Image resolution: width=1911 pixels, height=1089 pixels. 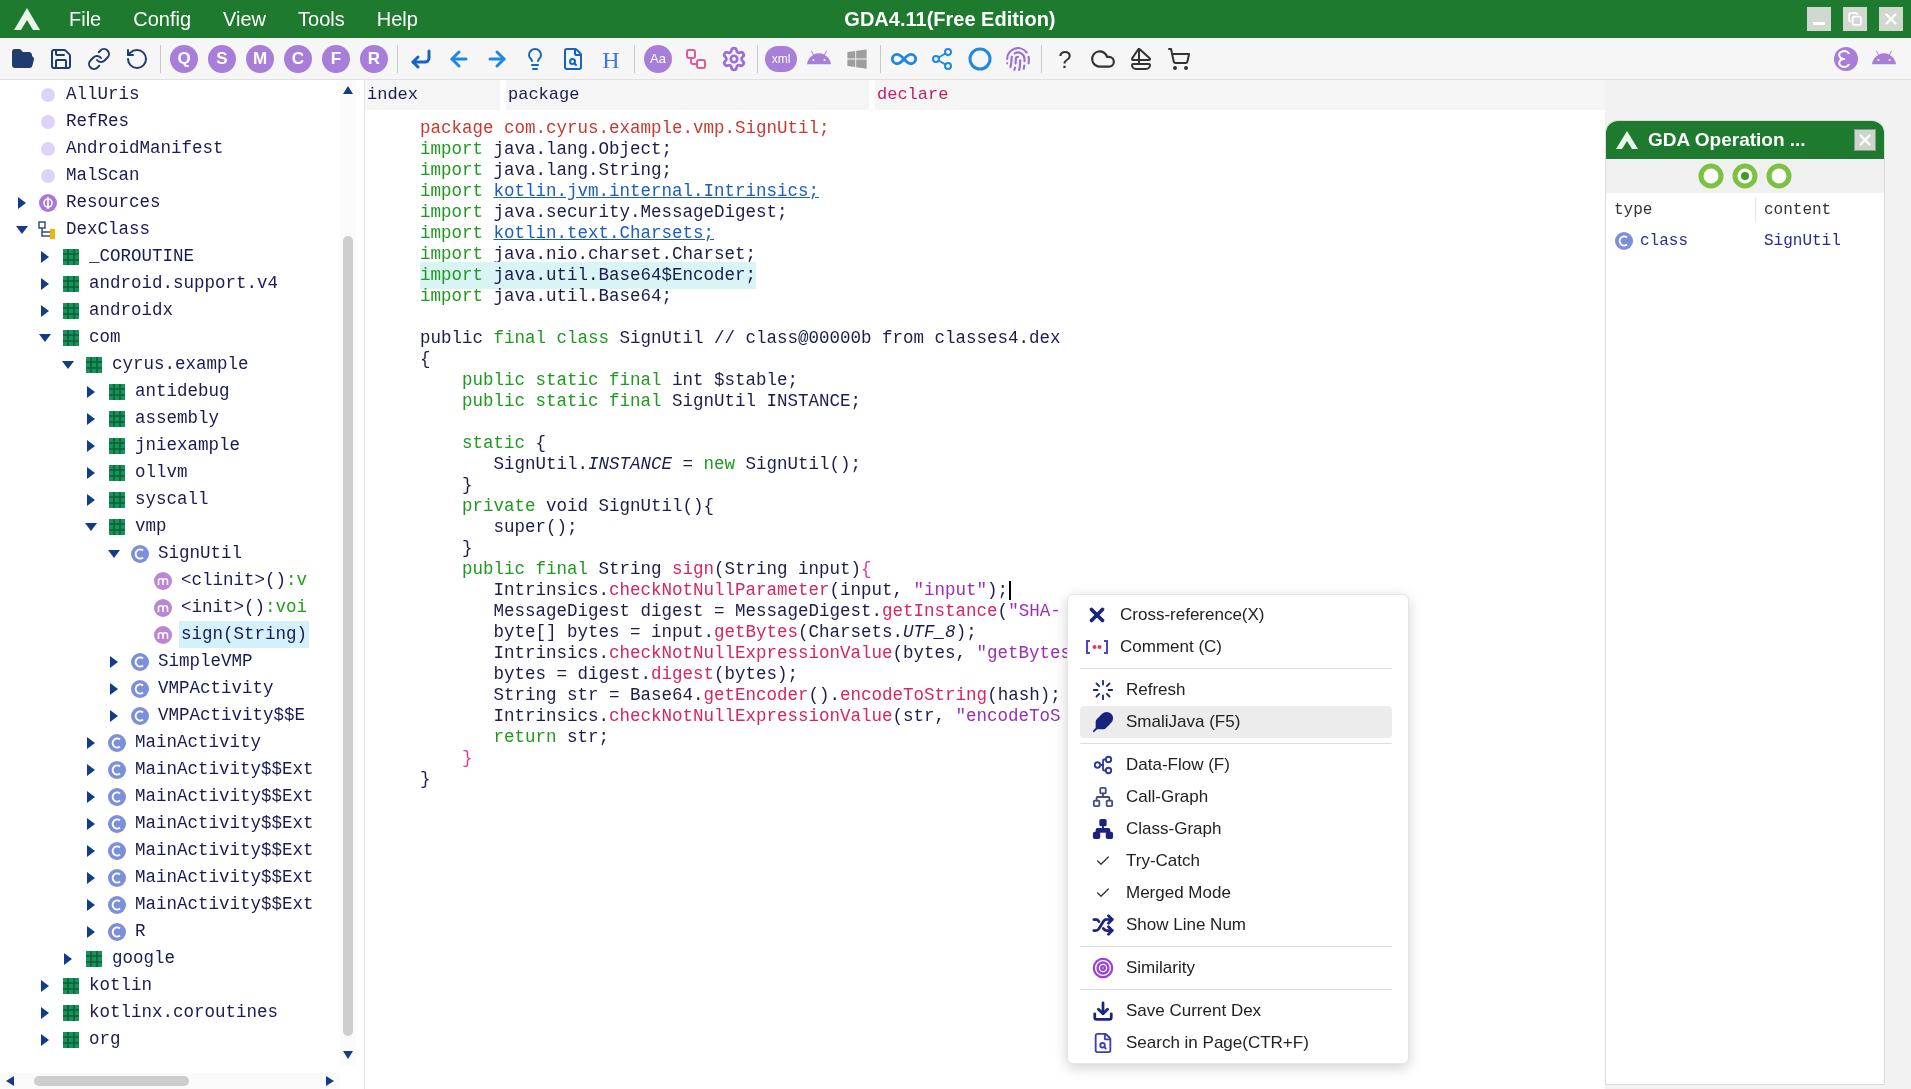 What do you see at coordinates (656, 191) in the screenshot?
I see `code-link: kotlin.jvm.internal.Intrinsics;` at bounding box center [656, 191].